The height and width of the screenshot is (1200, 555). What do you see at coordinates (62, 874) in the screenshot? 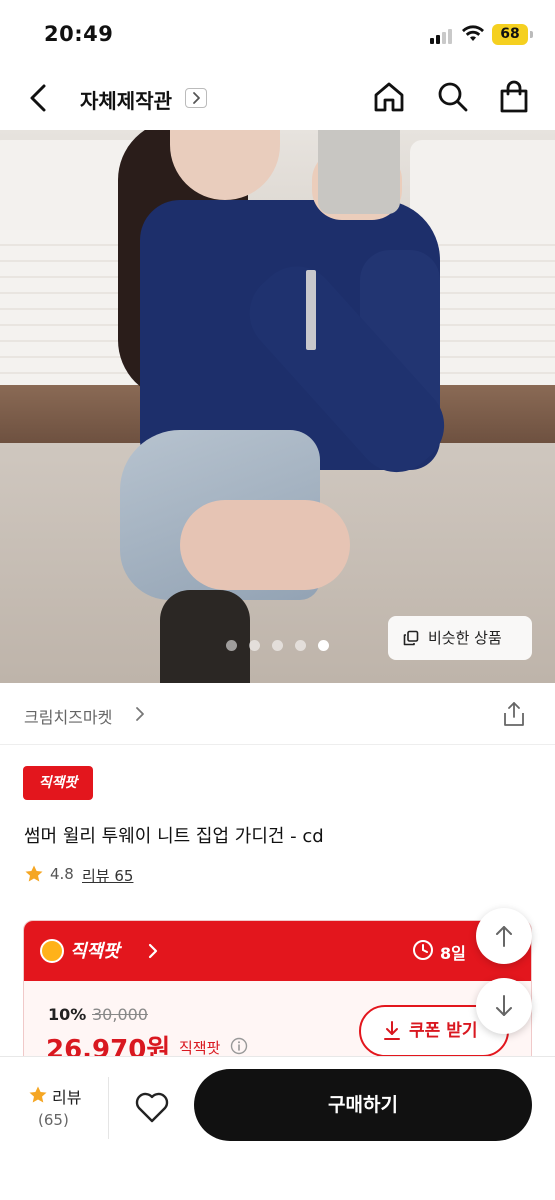
I see `rating-value: 4.8` at bounding box center [62, 874].